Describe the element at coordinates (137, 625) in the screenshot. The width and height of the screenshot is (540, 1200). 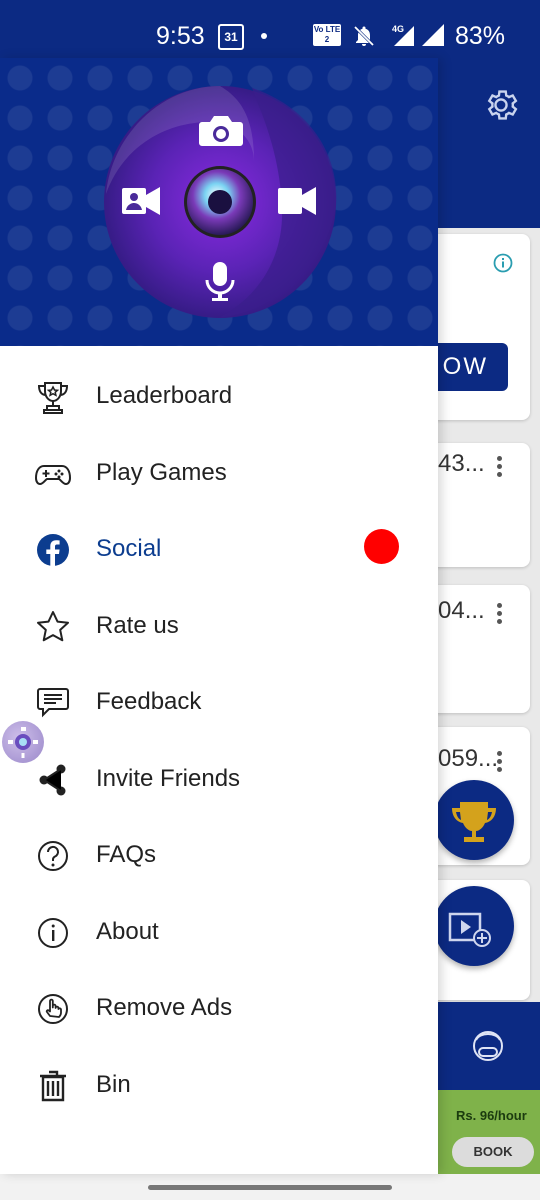
I see `menu-item-label: Rate us` at that location.